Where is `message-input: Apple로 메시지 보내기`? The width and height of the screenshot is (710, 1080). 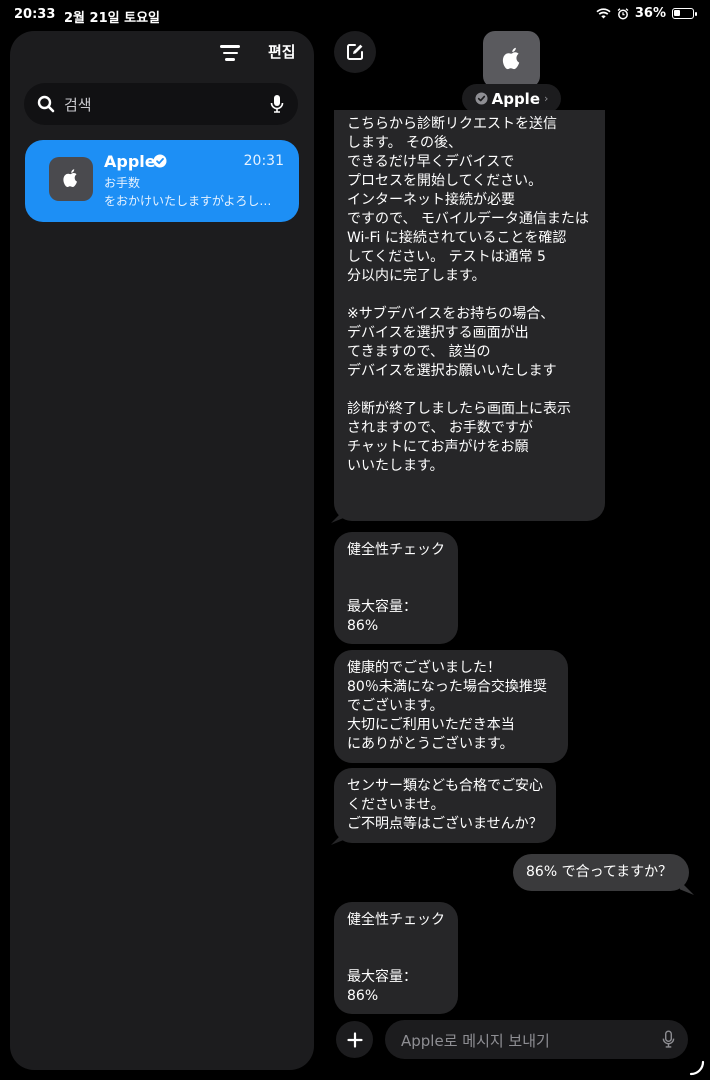
message-input: Apple로 메시지 보내기 is located at coordinates (536, 1039).